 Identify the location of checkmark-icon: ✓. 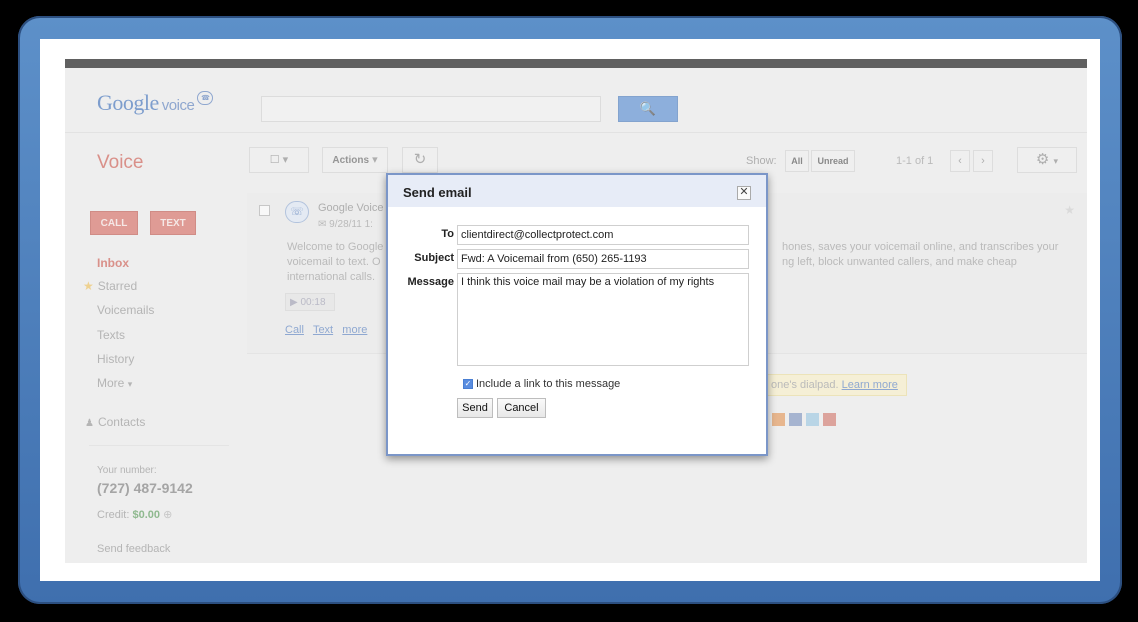
(468, 383).